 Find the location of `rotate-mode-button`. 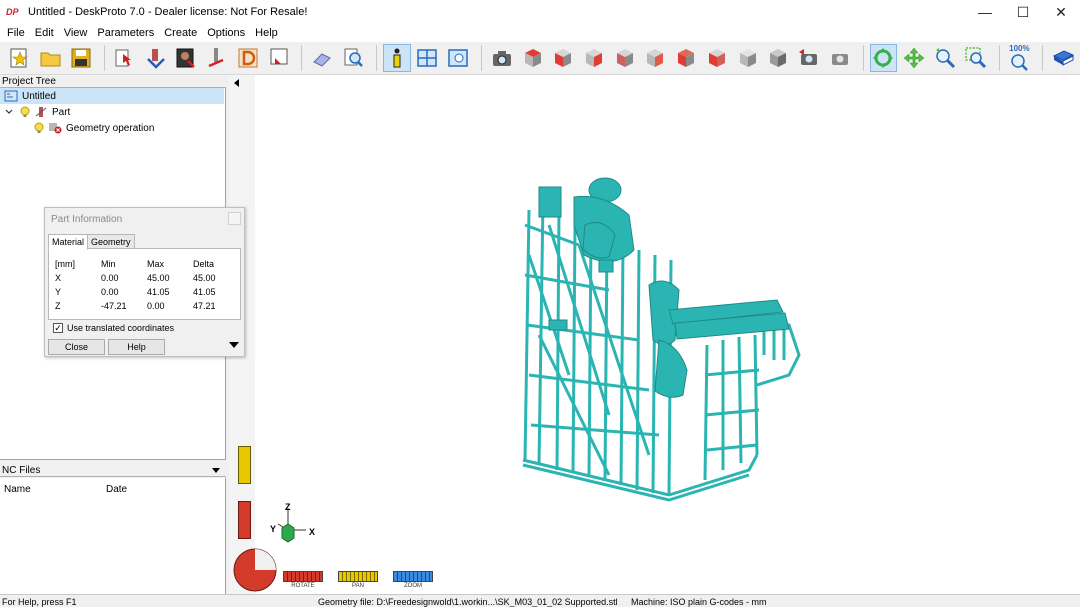

rotate-mode-button is located at coordinates (883, 58).